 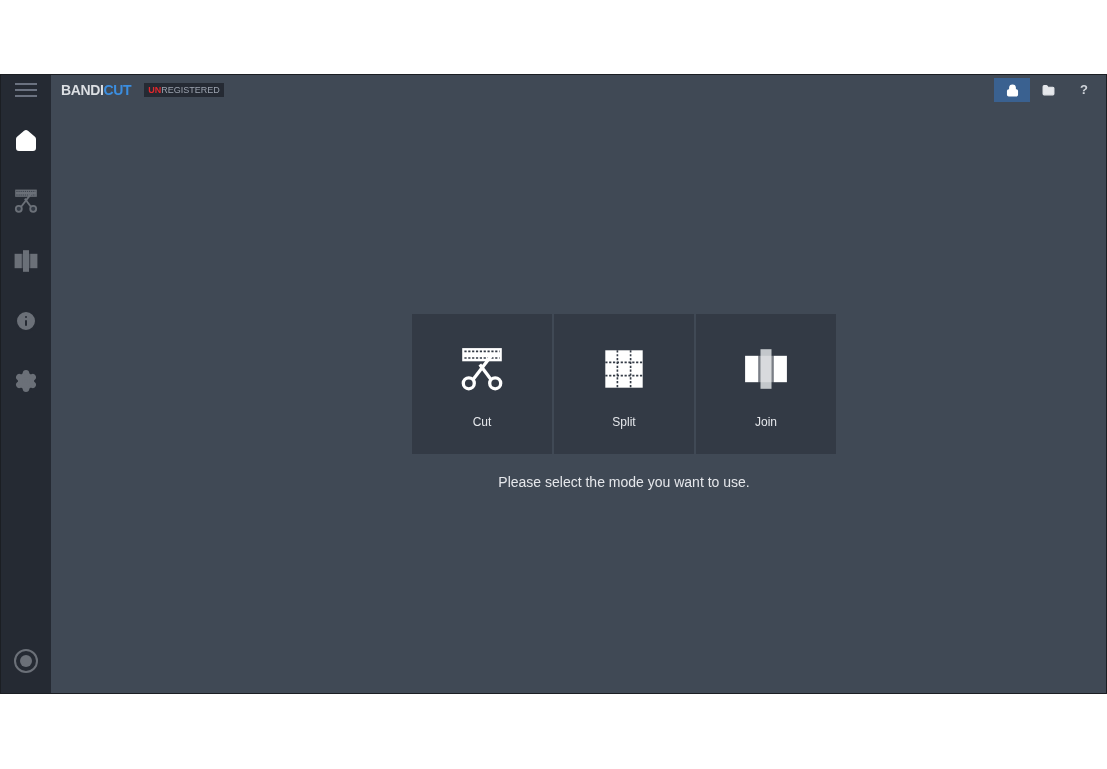 I want to click on mode-tile: Split, so click(x=624, y=384).